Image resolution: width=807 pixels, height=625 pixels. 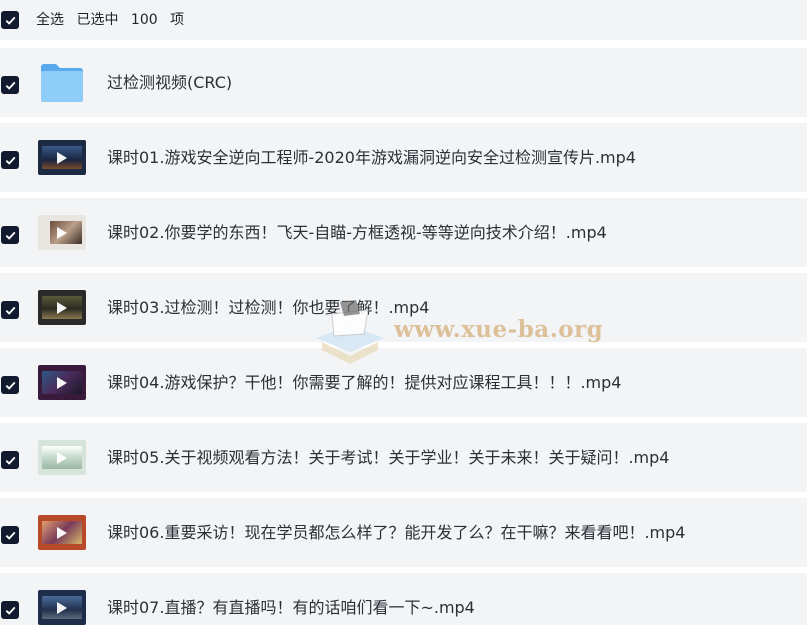 I want to click on list-item: 课时07.直播？有直播吗！有的话咱们看一下~.mp4, so click(x=403, y=599).